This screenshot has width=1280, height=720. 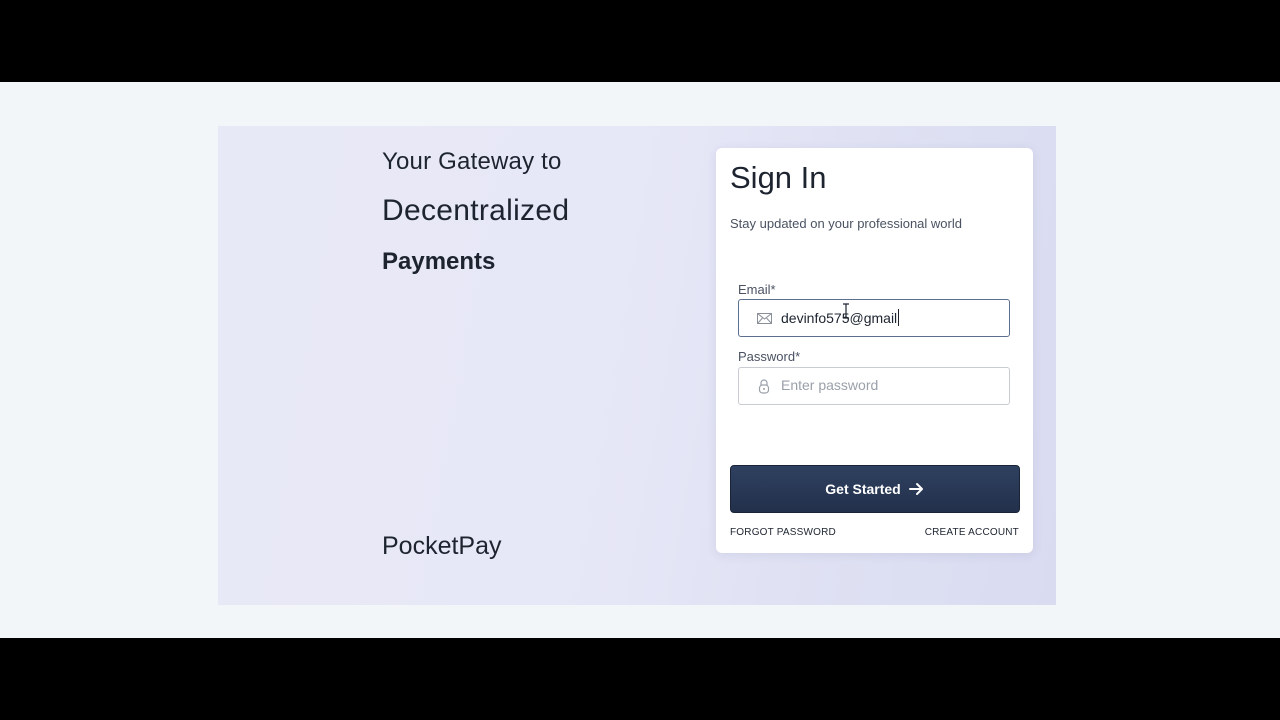 What do you see at coordinates (764, 386) in the screenshot?
I see `lock-icon` at bounding box center [764, 386].